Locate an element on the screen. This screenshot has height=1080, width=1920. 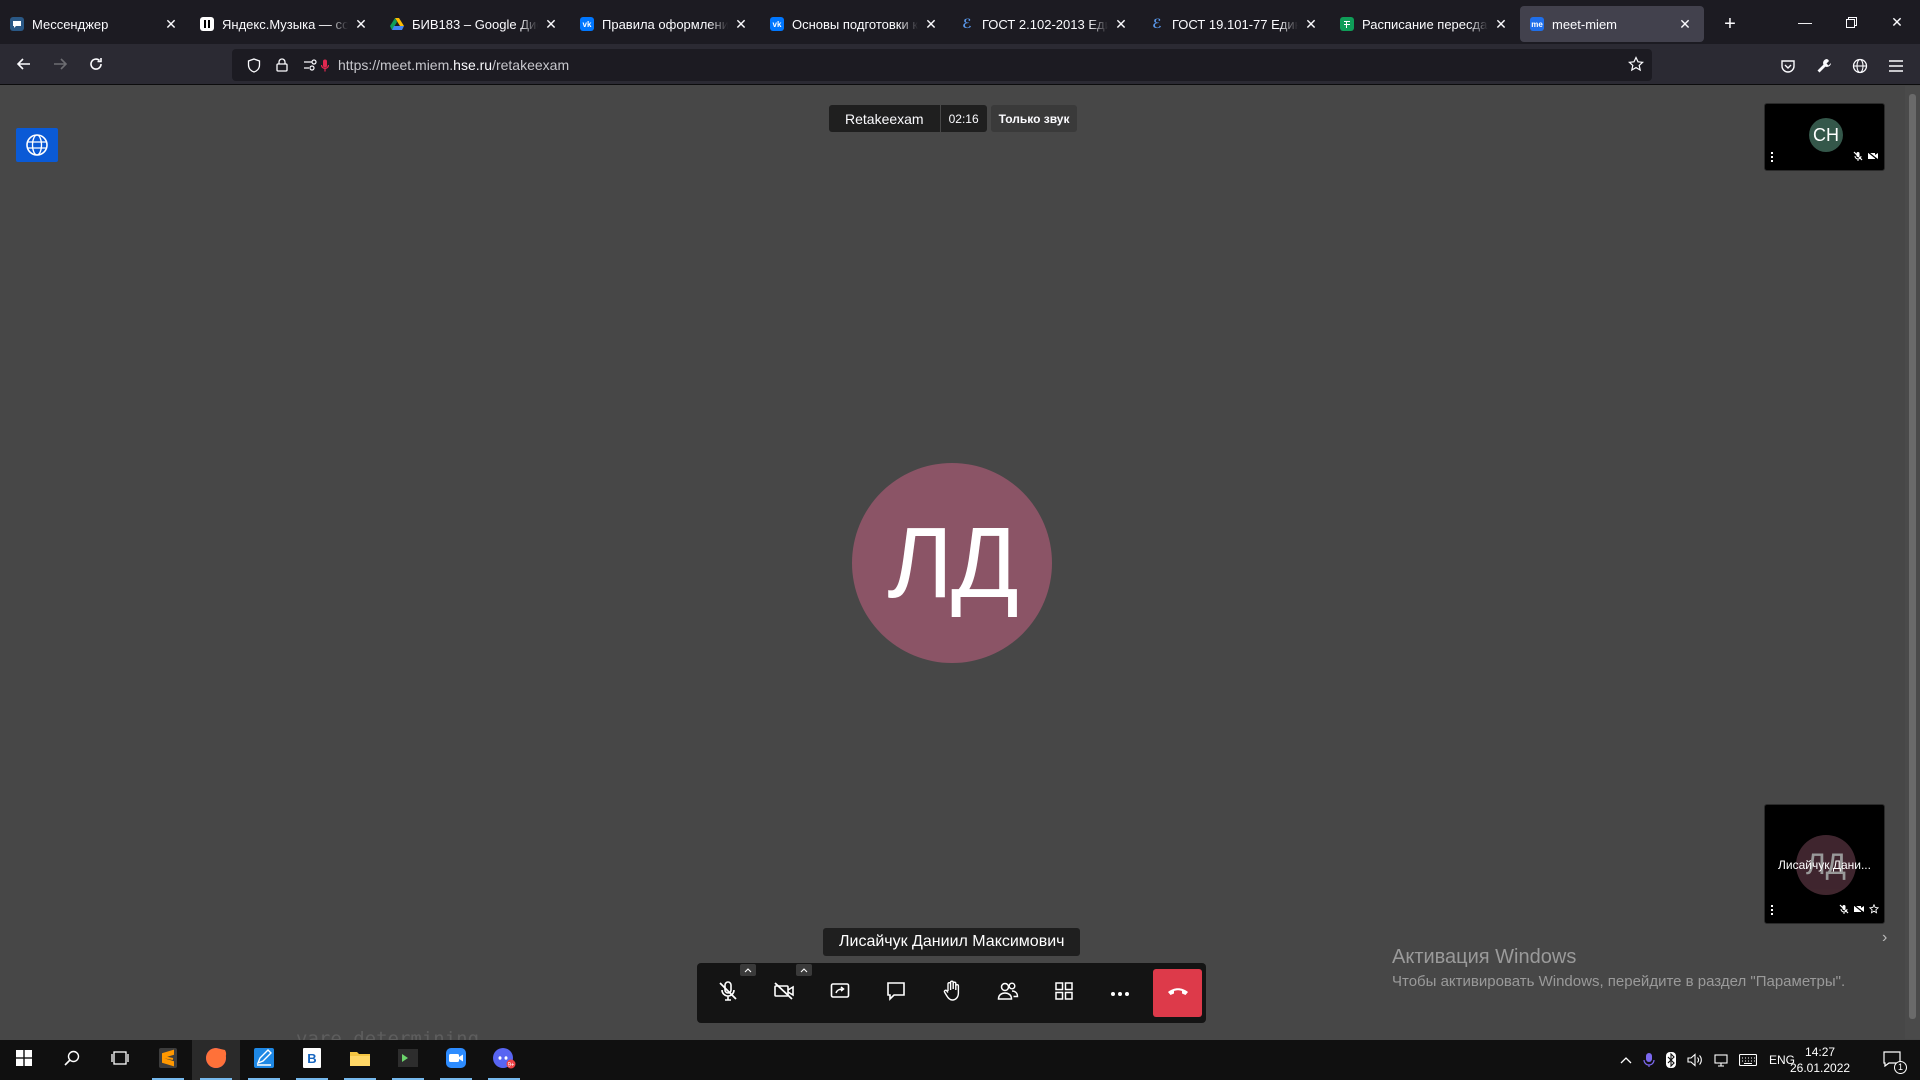
wrench-icon is located at coordinates (1824, 66).